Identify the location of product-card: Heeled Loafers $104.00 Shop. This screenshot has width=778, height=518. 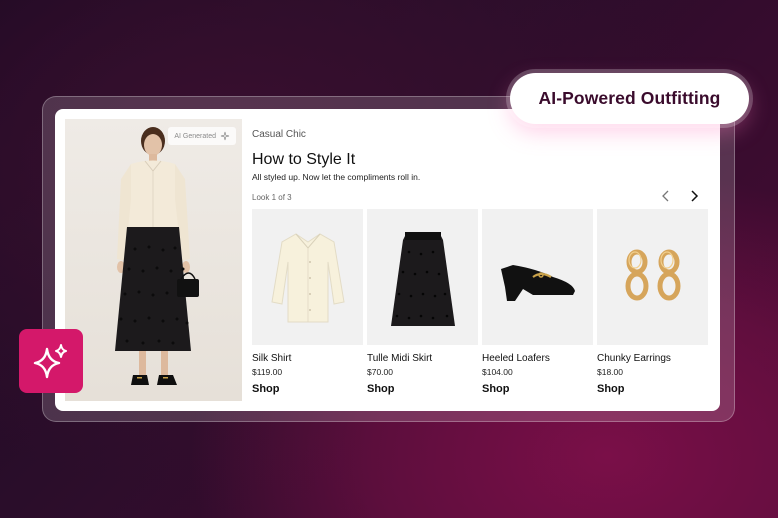
(537, 303).